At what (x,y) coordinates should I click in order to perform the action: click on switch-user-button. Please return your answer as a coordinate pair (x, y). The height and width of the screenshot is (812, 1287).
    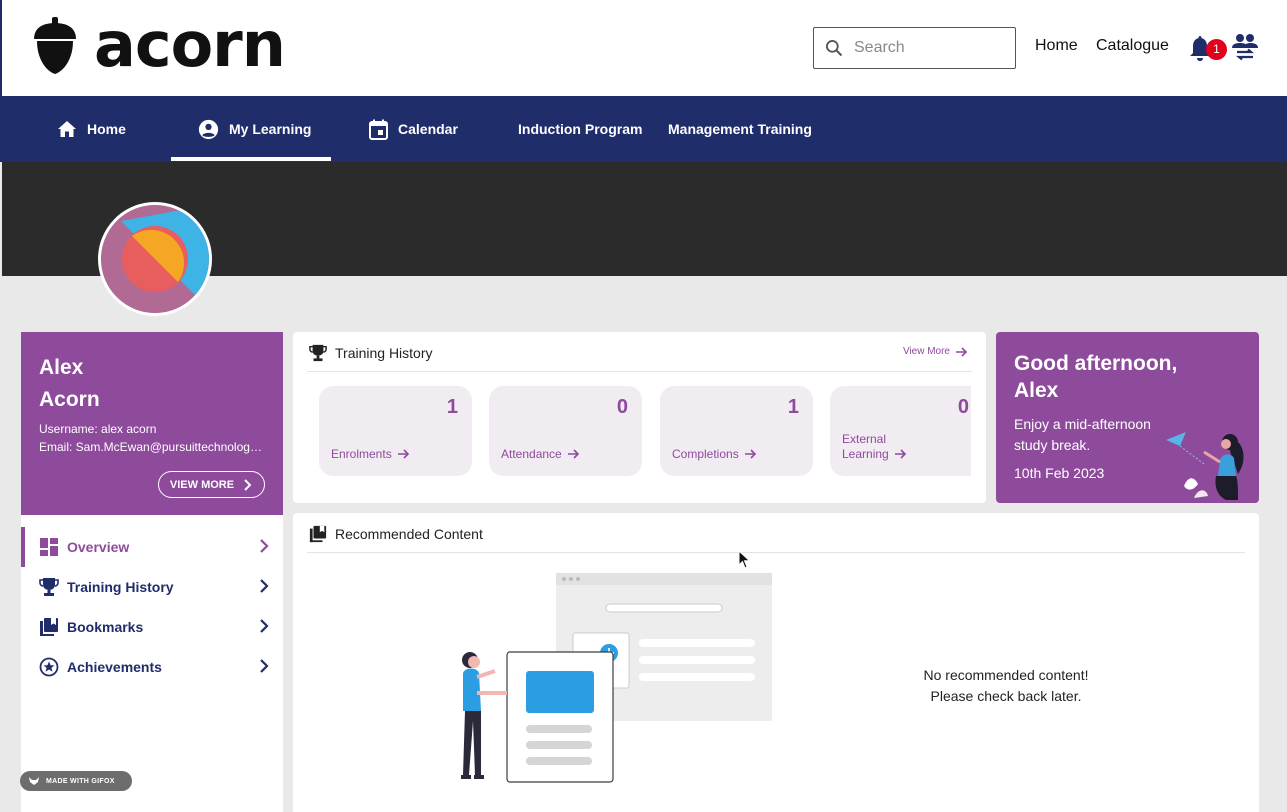
    Looking at the image, I should click on (1245, 49).